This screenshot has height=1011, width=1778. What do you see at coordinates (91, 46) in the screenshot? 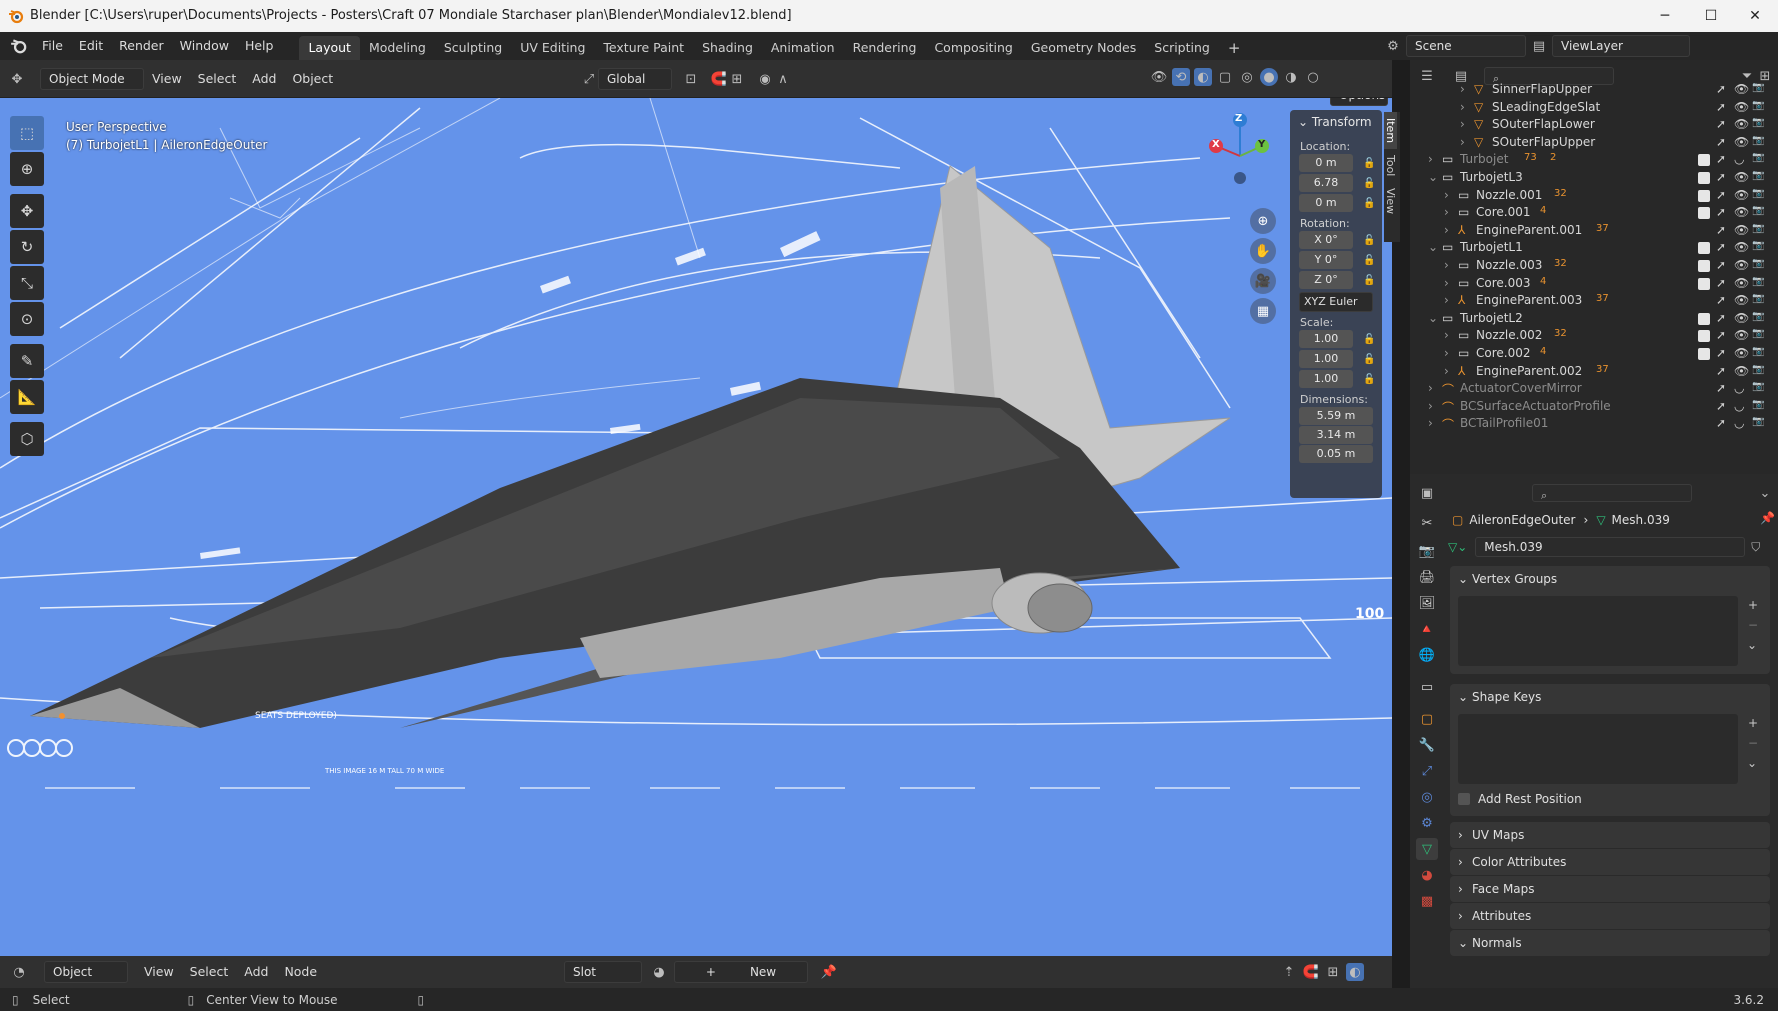
I see `menu-edit: Edit` at bounding box center [91, 46].